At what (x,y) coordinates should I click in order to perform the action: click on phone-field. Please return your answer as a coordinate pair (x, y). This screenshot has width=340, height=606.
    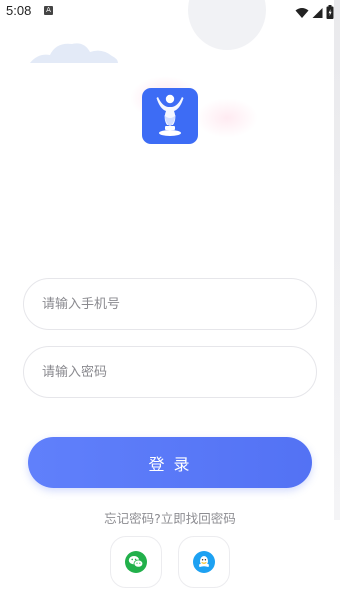
    Looking at the image, I should click on (170, 304).